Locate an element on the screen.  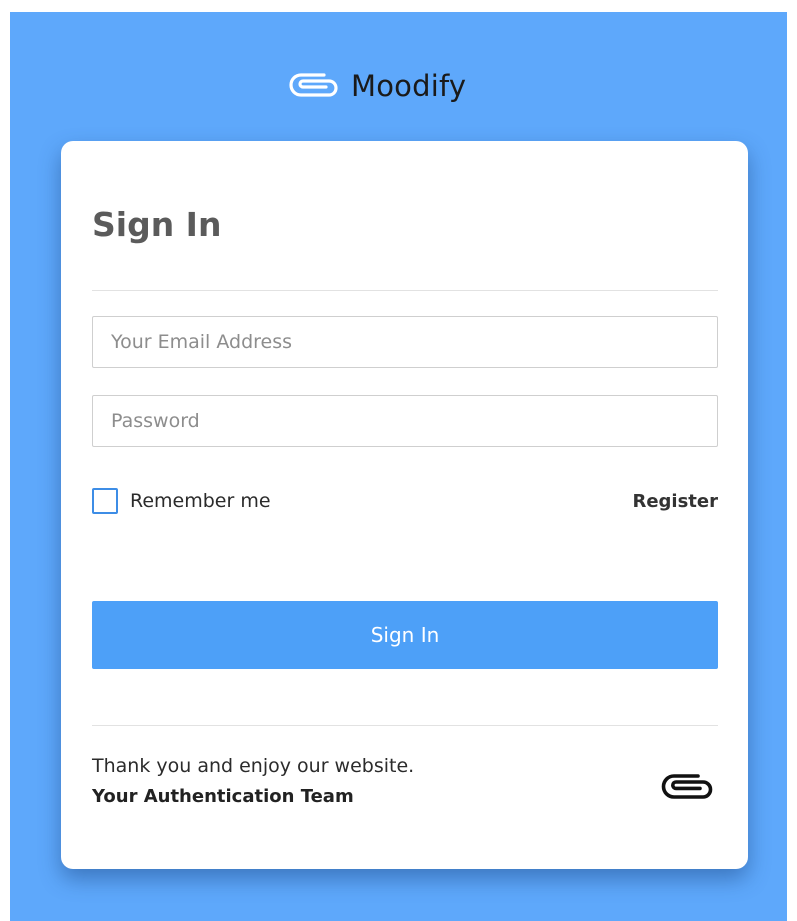
footer-message: Thank you and enjoy our website. is located at coordinates (253, 766).